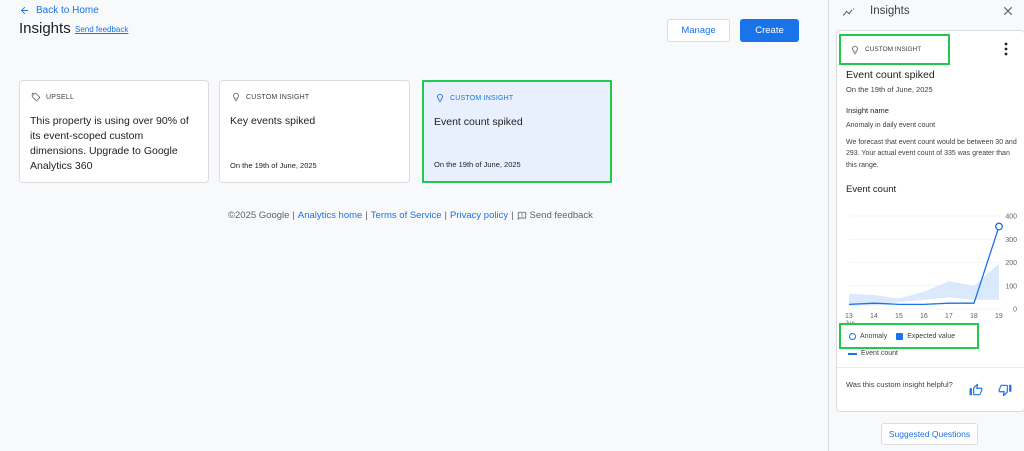 The height and width of the screenshot is (451, 1024). I want to click on anomaly-legend-label: Anomaly, so click(874, 336).